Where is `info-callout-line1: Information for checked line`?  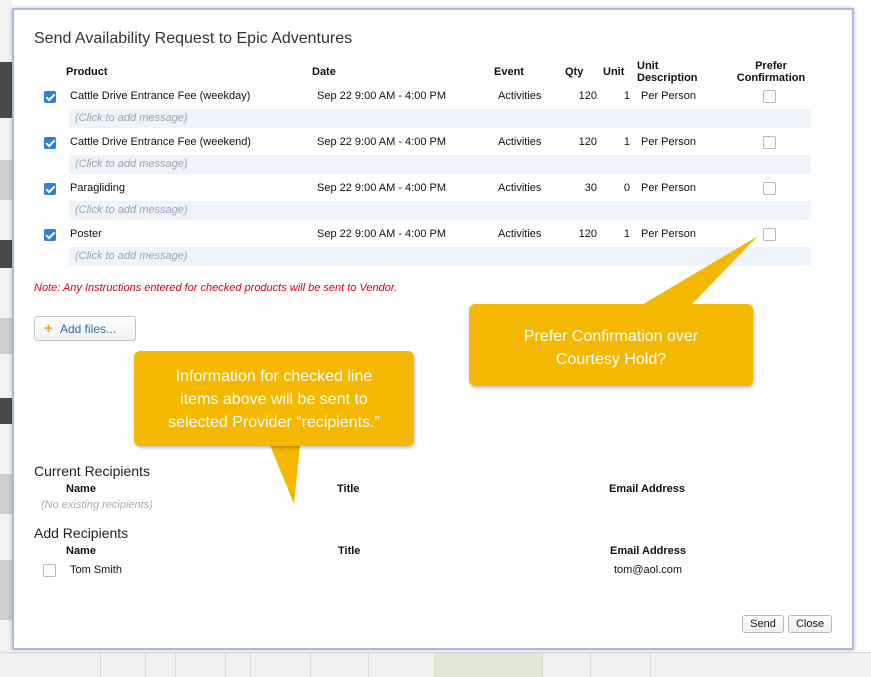 info-callout-line1: Information for checked line is located at coordinates (274, 376).